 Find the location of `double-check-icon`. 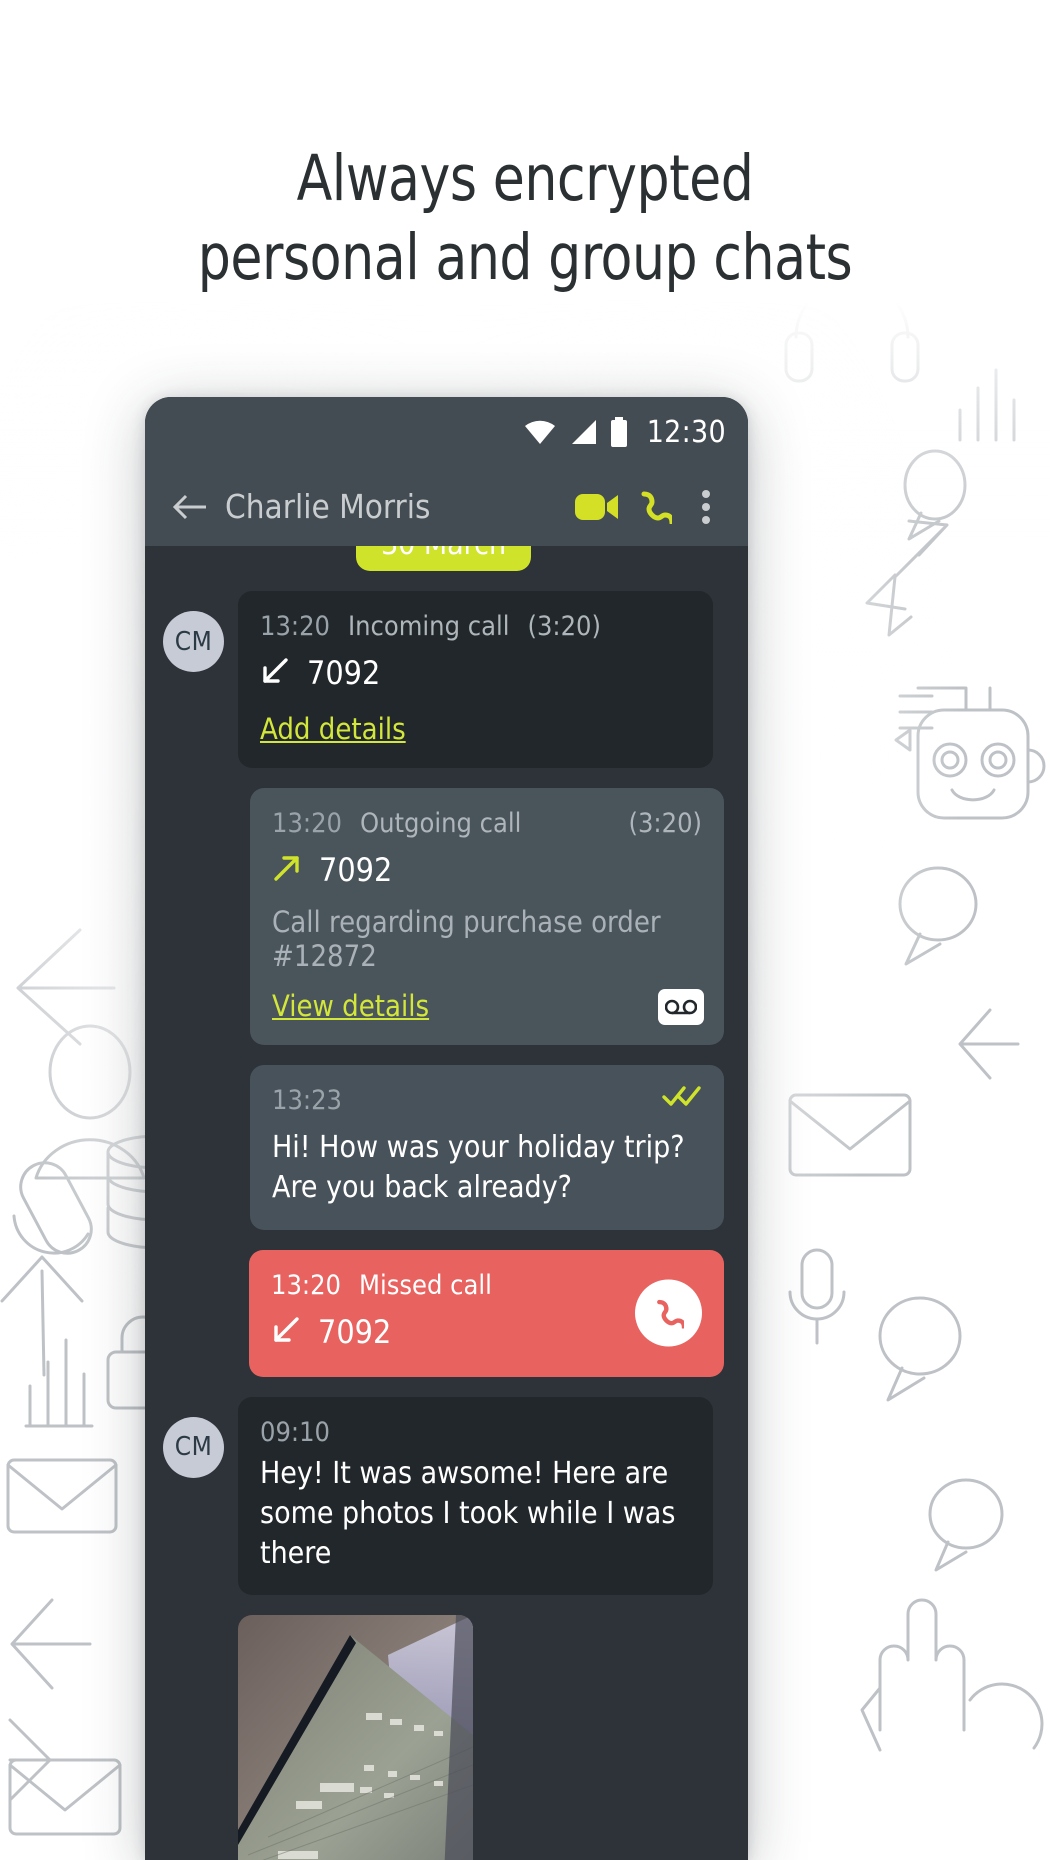

double-check-icon is located at coordinates (682, 1098).